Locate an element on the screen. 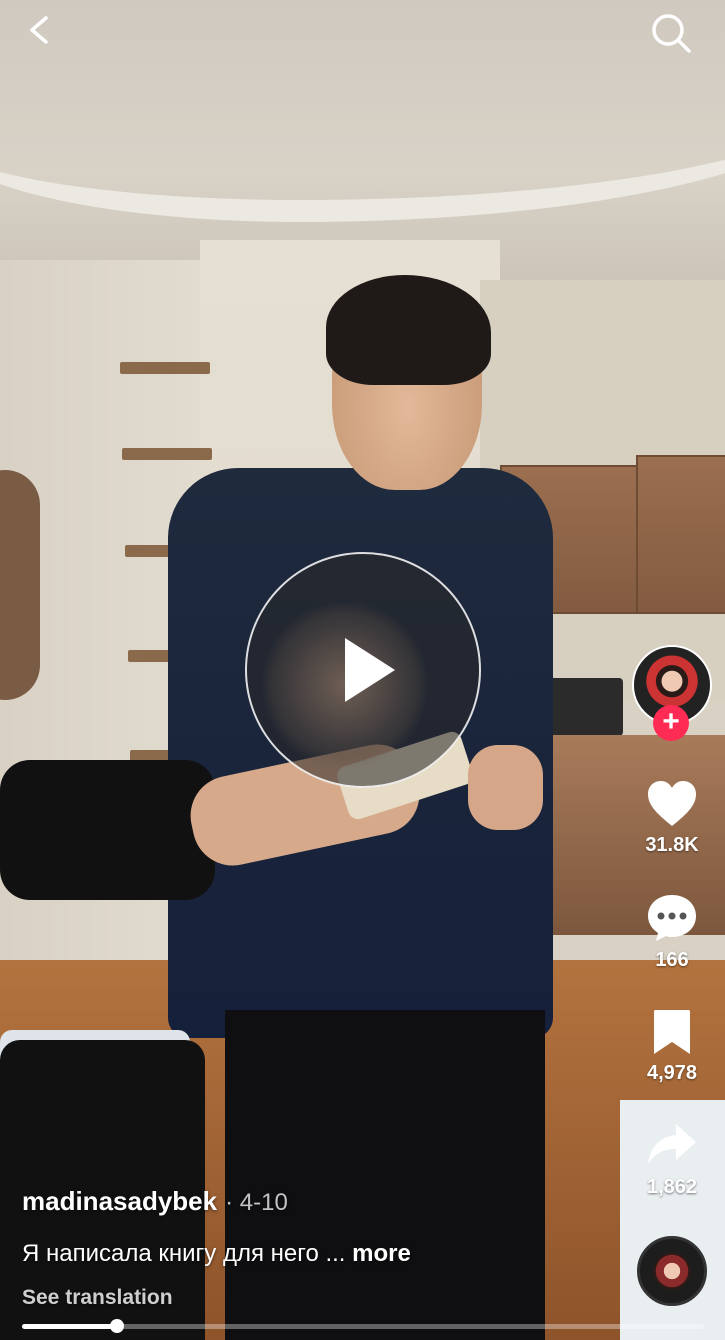  save-count: 4,978 is located at coordinates (672, 1073).